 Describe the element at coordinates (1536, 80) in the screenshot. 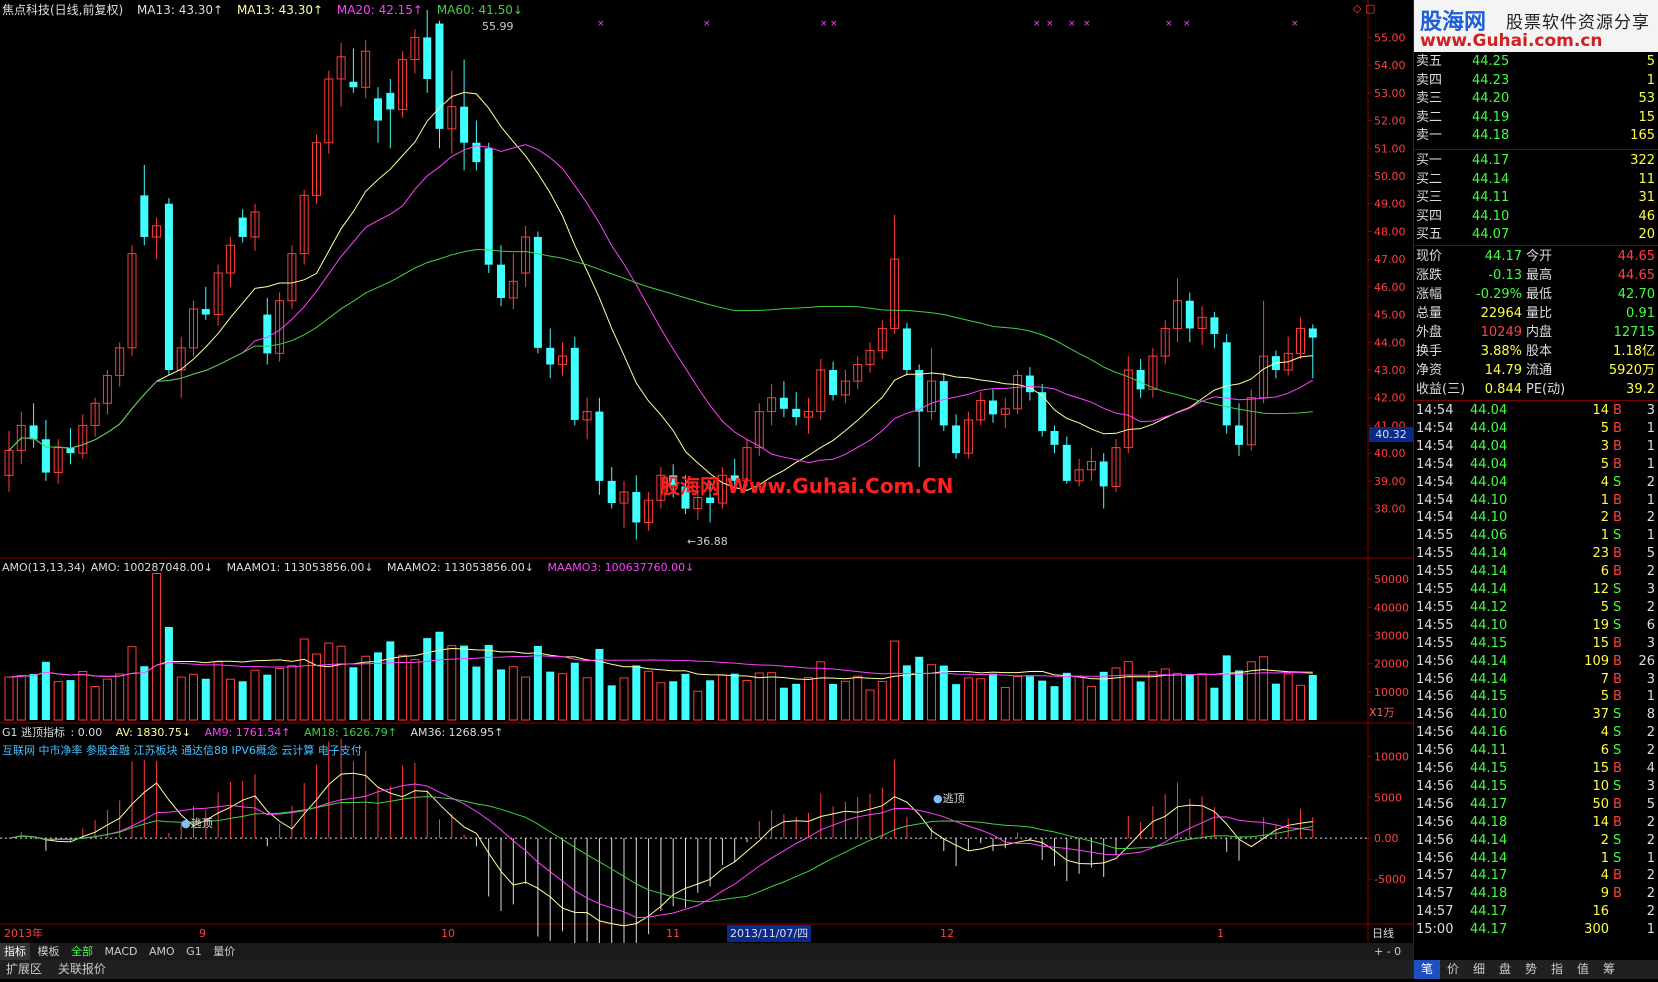

I see `sell-row: 卖四 44.23 1` at that location.